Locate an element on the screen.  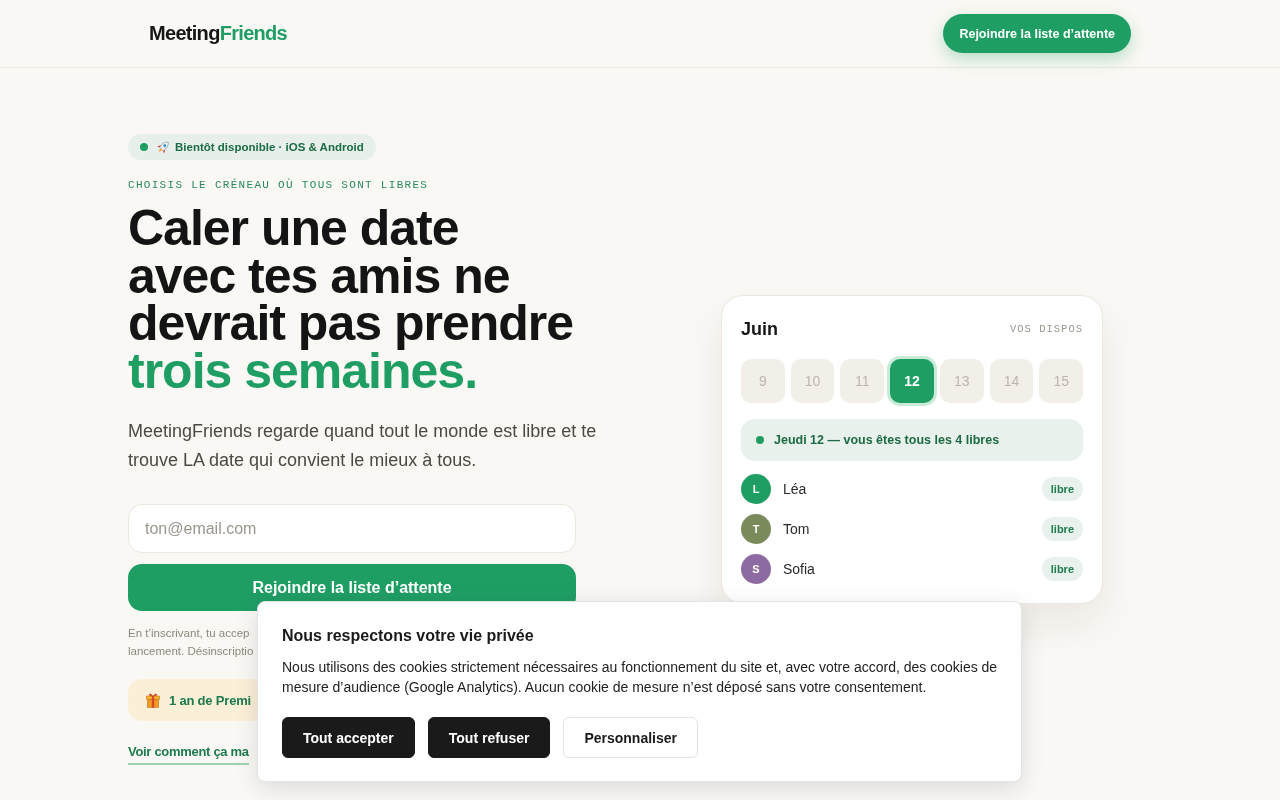
waitlist-button: Rejoindre la liste d’attente is located at coordinates (1037, 33).